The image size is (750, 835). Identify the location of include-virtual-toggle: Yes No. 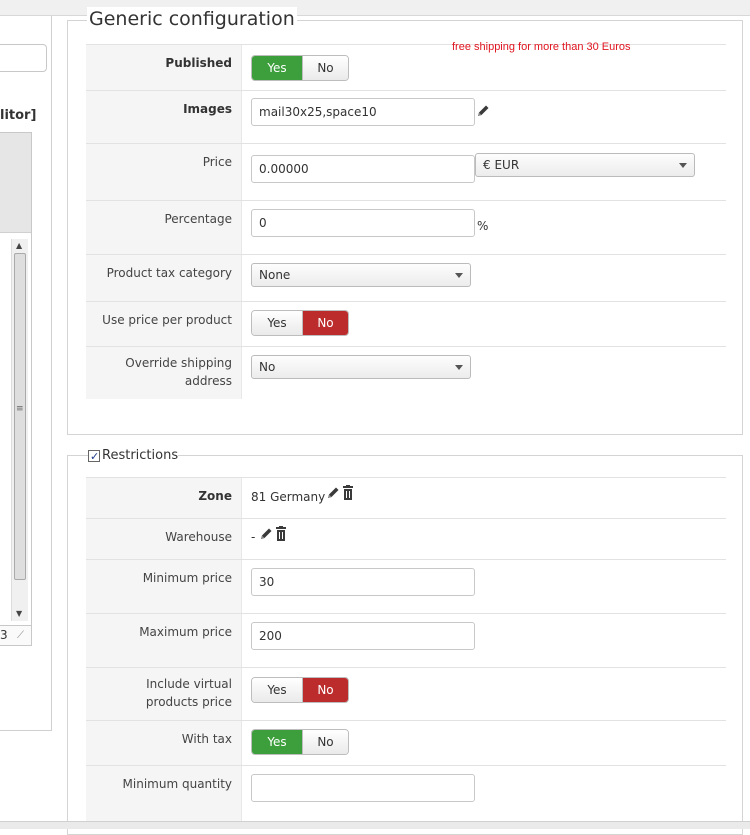
(300, 690).